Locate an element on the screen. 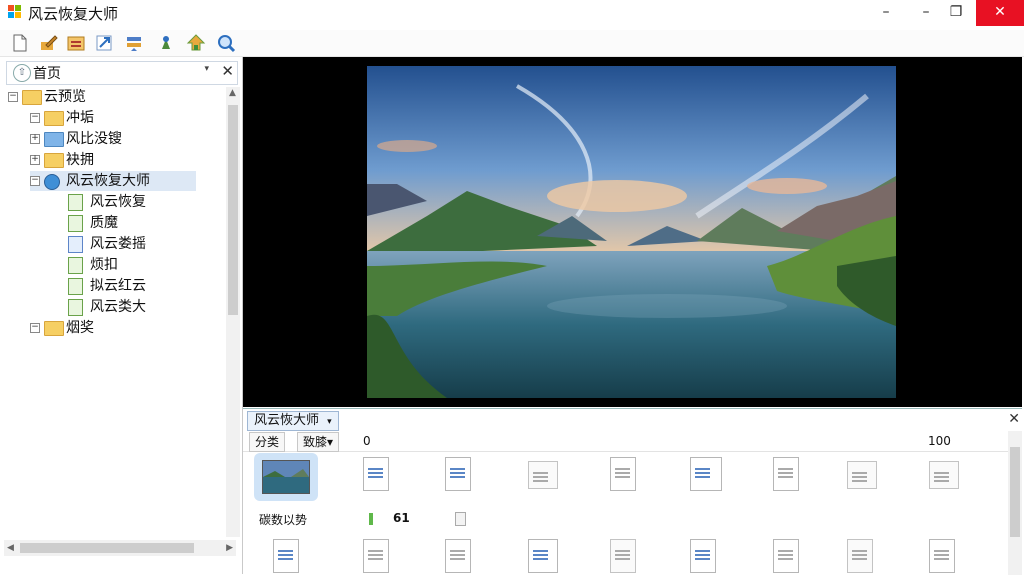 This screenshot has height=576, width=1024. tree-item-label: 风云类大 is located at coordinates (118, 307).